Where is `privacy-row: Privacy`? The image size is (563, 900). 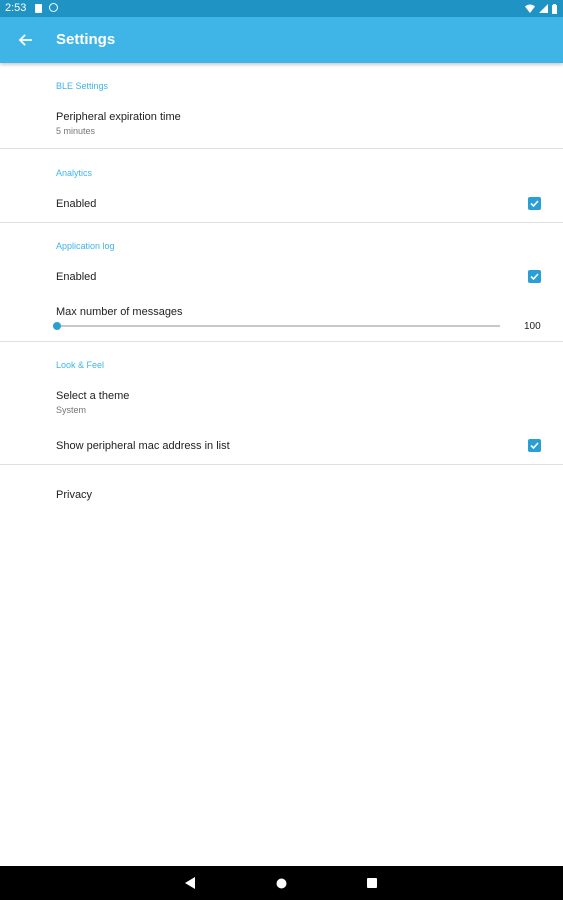
privacy-row: Privacy is located at coordinates (281, 496).